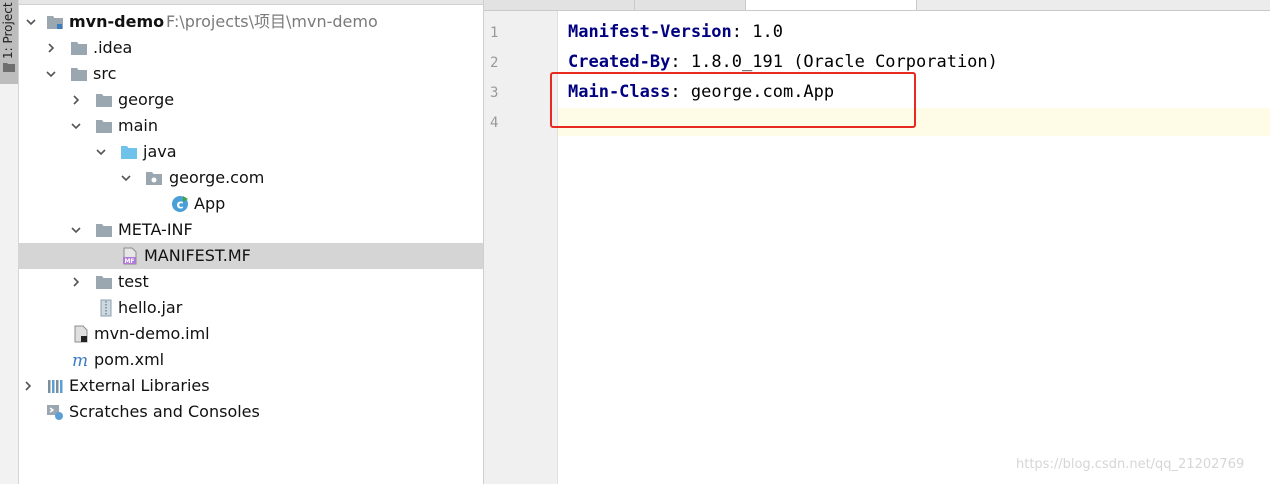  I want to click on tree-node-label: java, so click(160, 151).